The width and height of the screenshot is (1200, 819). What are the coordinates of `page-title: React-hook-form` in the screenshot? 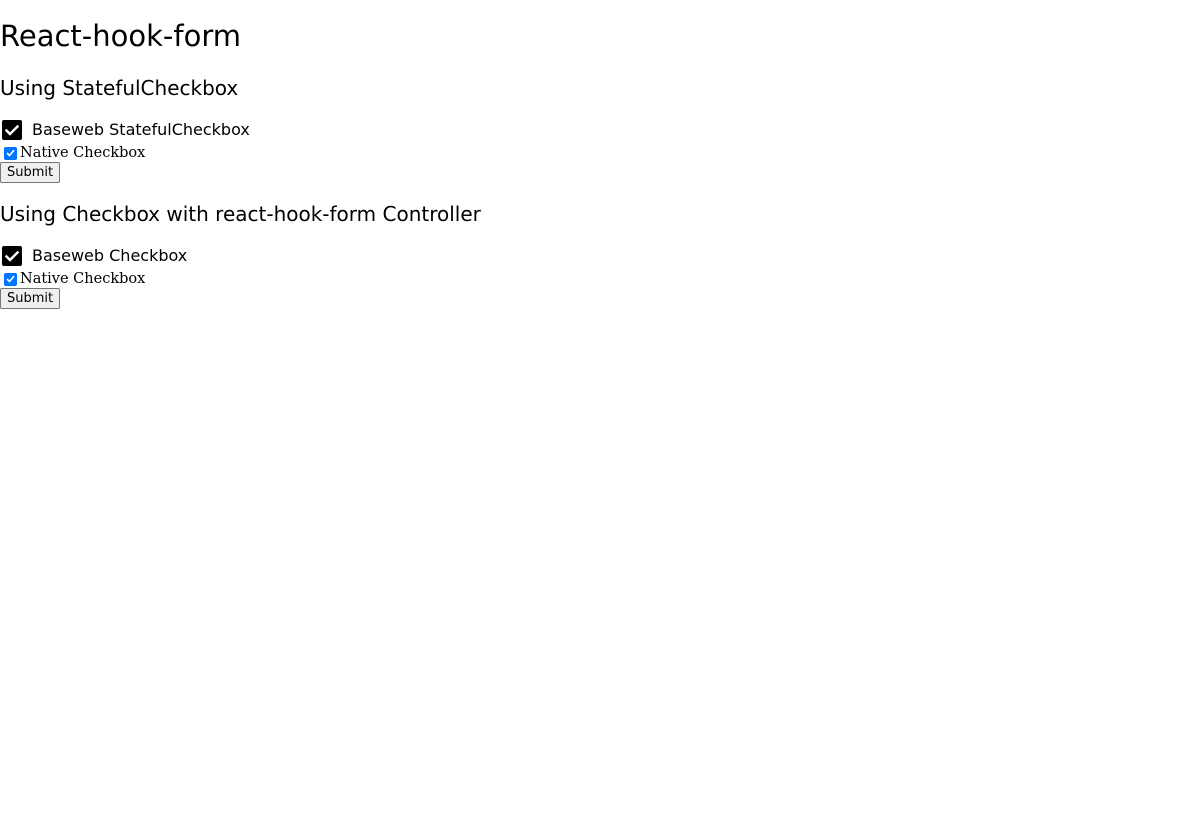 It's located at (120, 36).